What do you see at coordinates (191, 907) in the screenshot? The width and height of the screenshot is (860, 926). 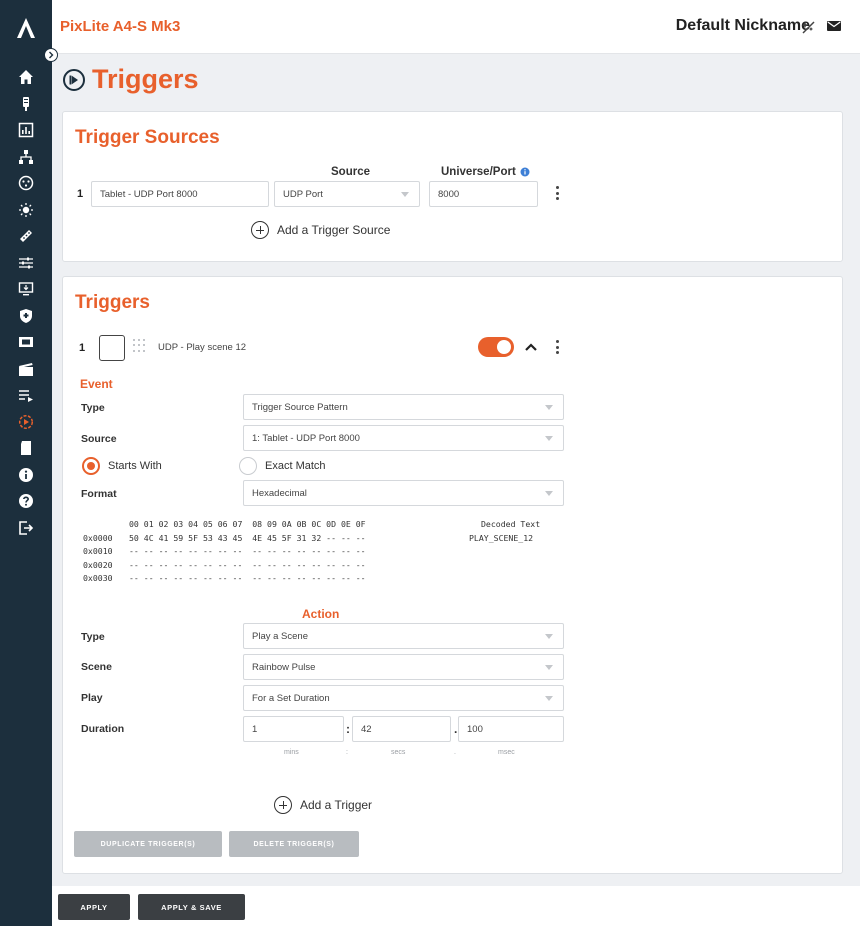 I see `apply-and-save-button: APPLY & SAVE` at bounding box center [191, 907].